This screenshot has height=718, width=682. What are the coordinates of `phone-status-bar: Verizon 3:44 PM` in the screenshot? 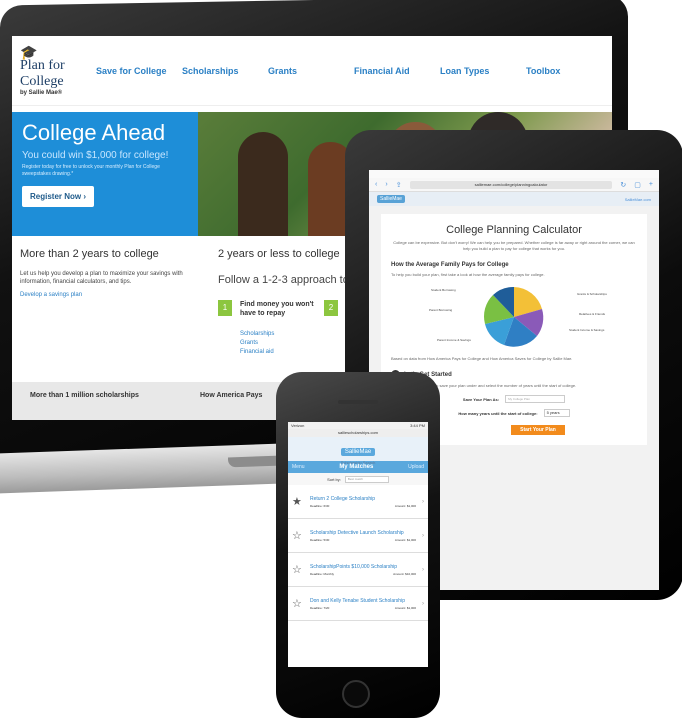 It's located at (358, 425).